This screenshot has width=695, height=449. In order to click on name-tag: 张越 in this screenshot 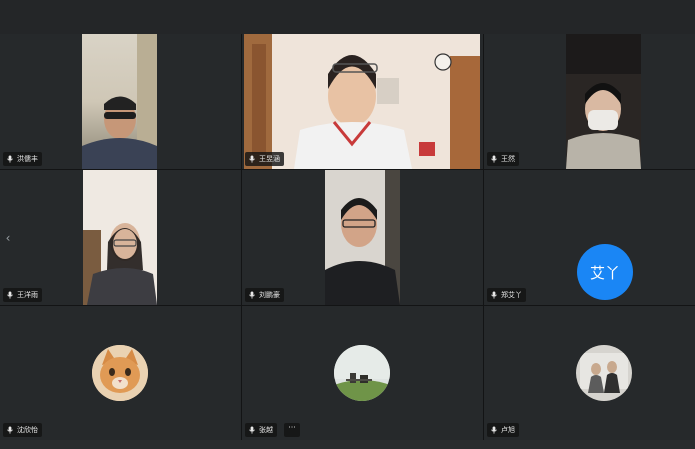, I will do `click(261, 430)`.